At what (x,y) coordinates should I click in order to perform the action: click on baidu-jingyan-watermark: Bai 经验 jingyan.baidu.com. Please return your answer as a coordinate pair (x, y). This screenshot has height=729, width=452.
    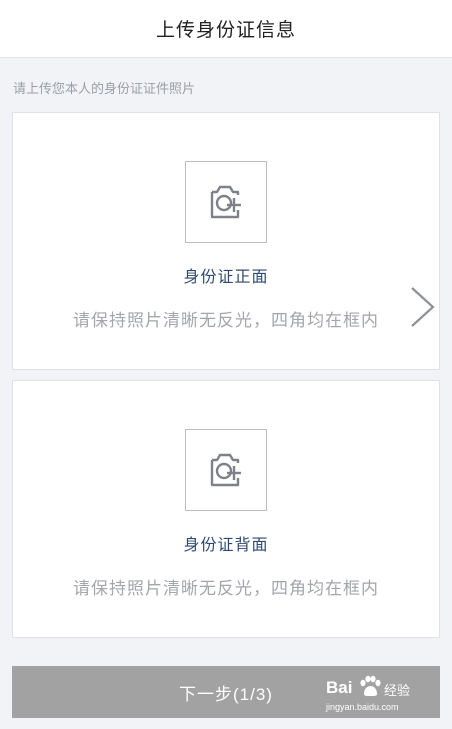
    Looking at the image, I should click on (379, 694).